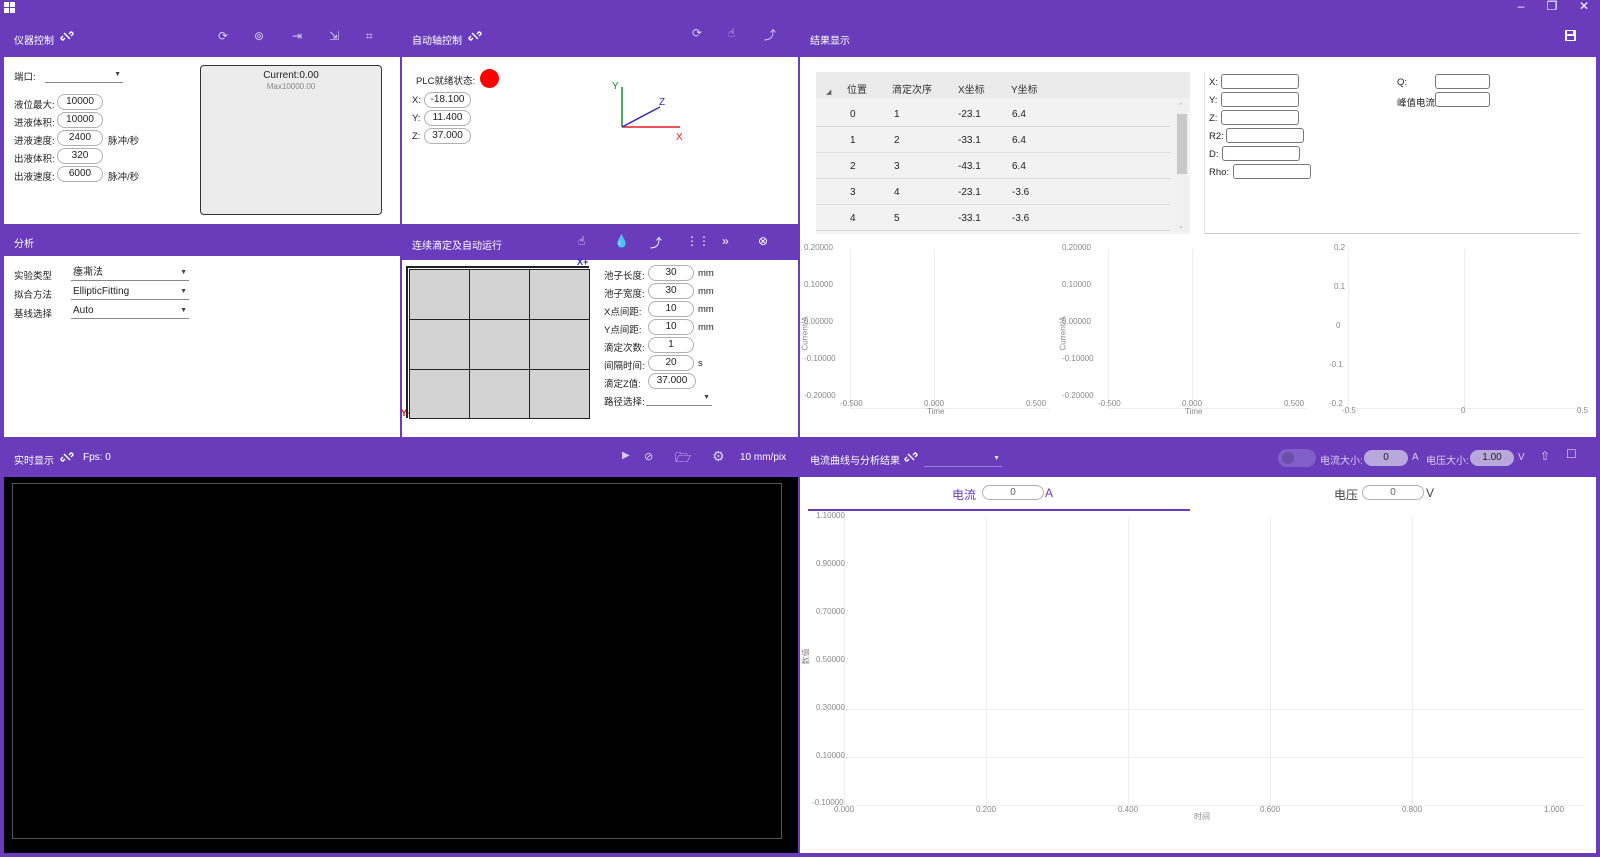  I want to click on current-value-field: 0, so click(1013, 492).